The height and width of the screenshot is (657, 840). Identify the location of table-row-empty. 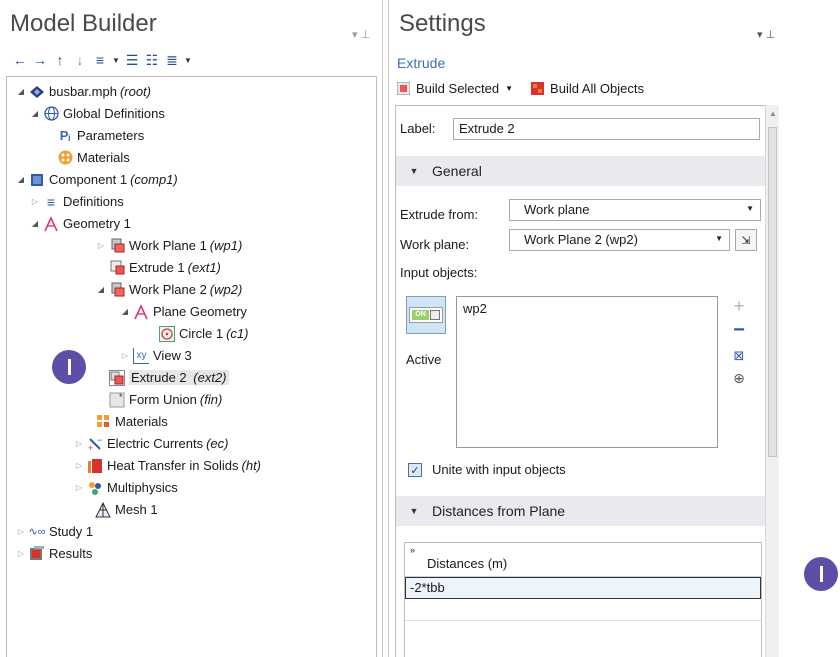
(583, 610).